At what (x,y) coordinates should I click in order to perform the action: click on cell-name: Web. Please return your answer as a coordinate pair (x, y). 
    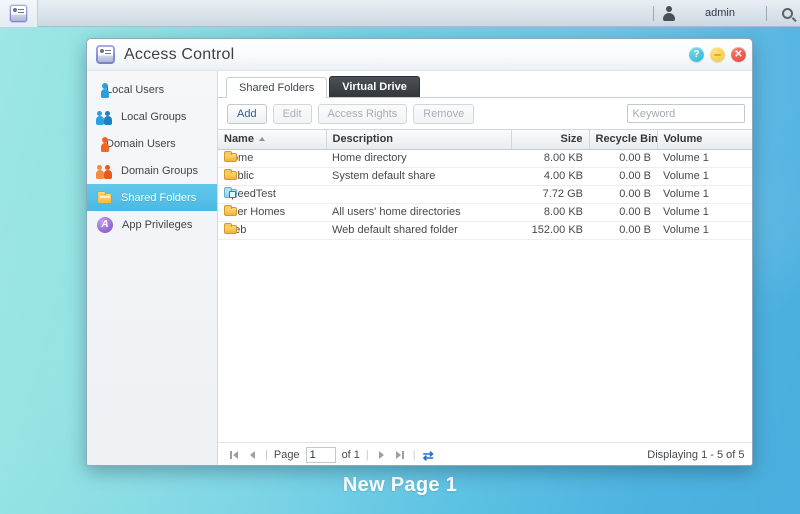
    Looking at the image, I should click on (272, 230).